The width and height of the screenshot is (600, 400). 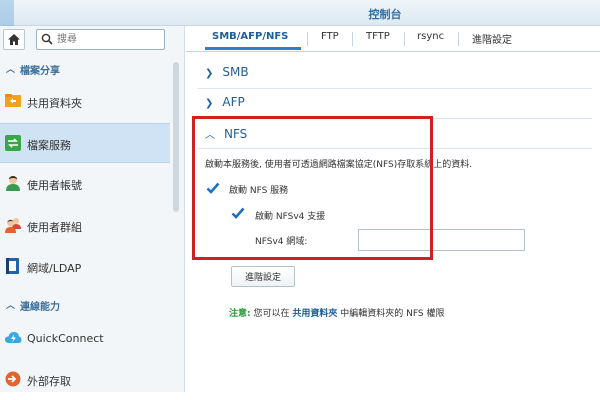 I want to click on sidebar-item-label: 使用者群組, so click(x=54, y=227).